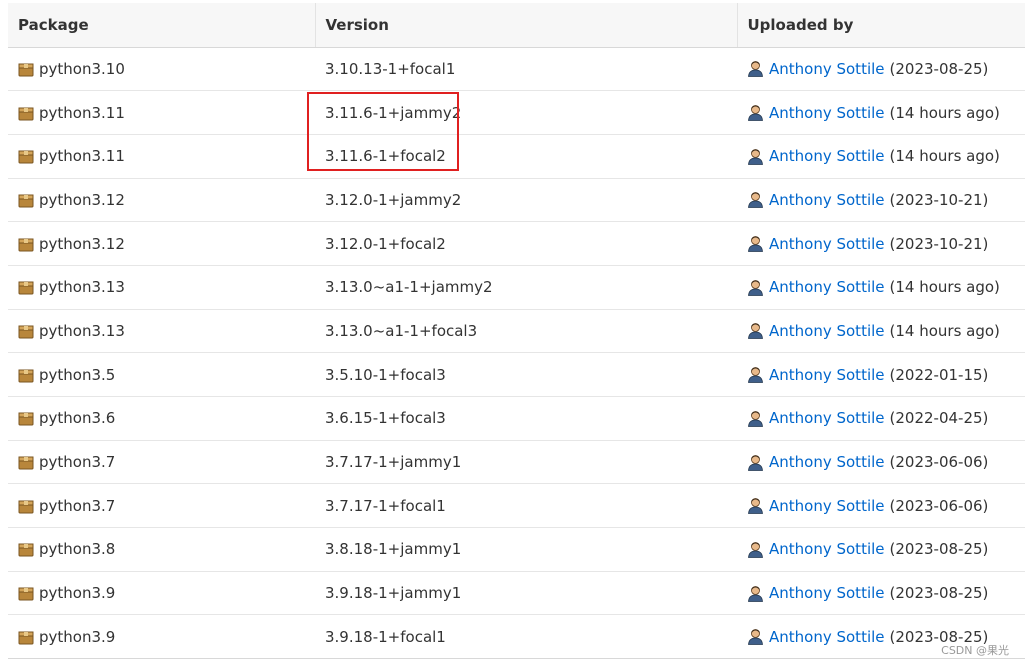  What do you see at coordinates (526, 418) in the screenshot?
I see `version-cell: 3.6.15-1+focal3` at bounding box center [526, 418].